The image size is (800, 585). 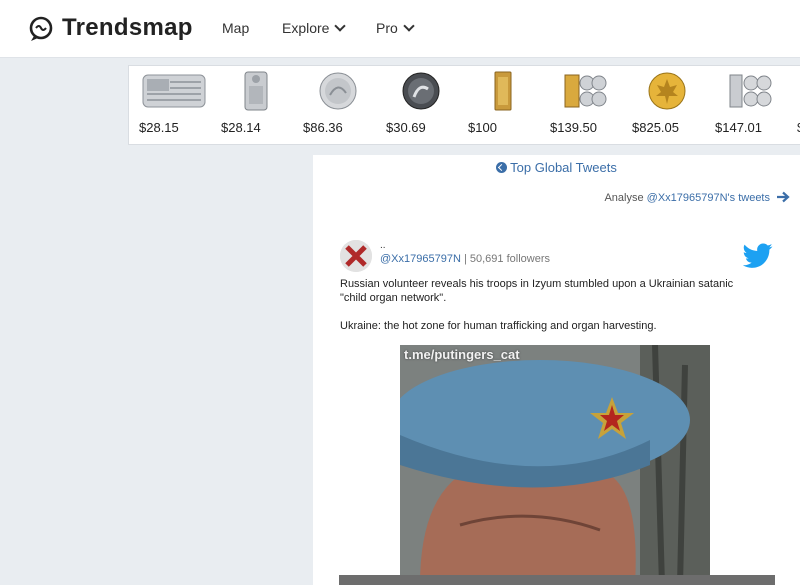 What do you see at coordinates (256, 91) in the screenshot?
I see `silver-bar-icon` at bounding box center [256, 91].